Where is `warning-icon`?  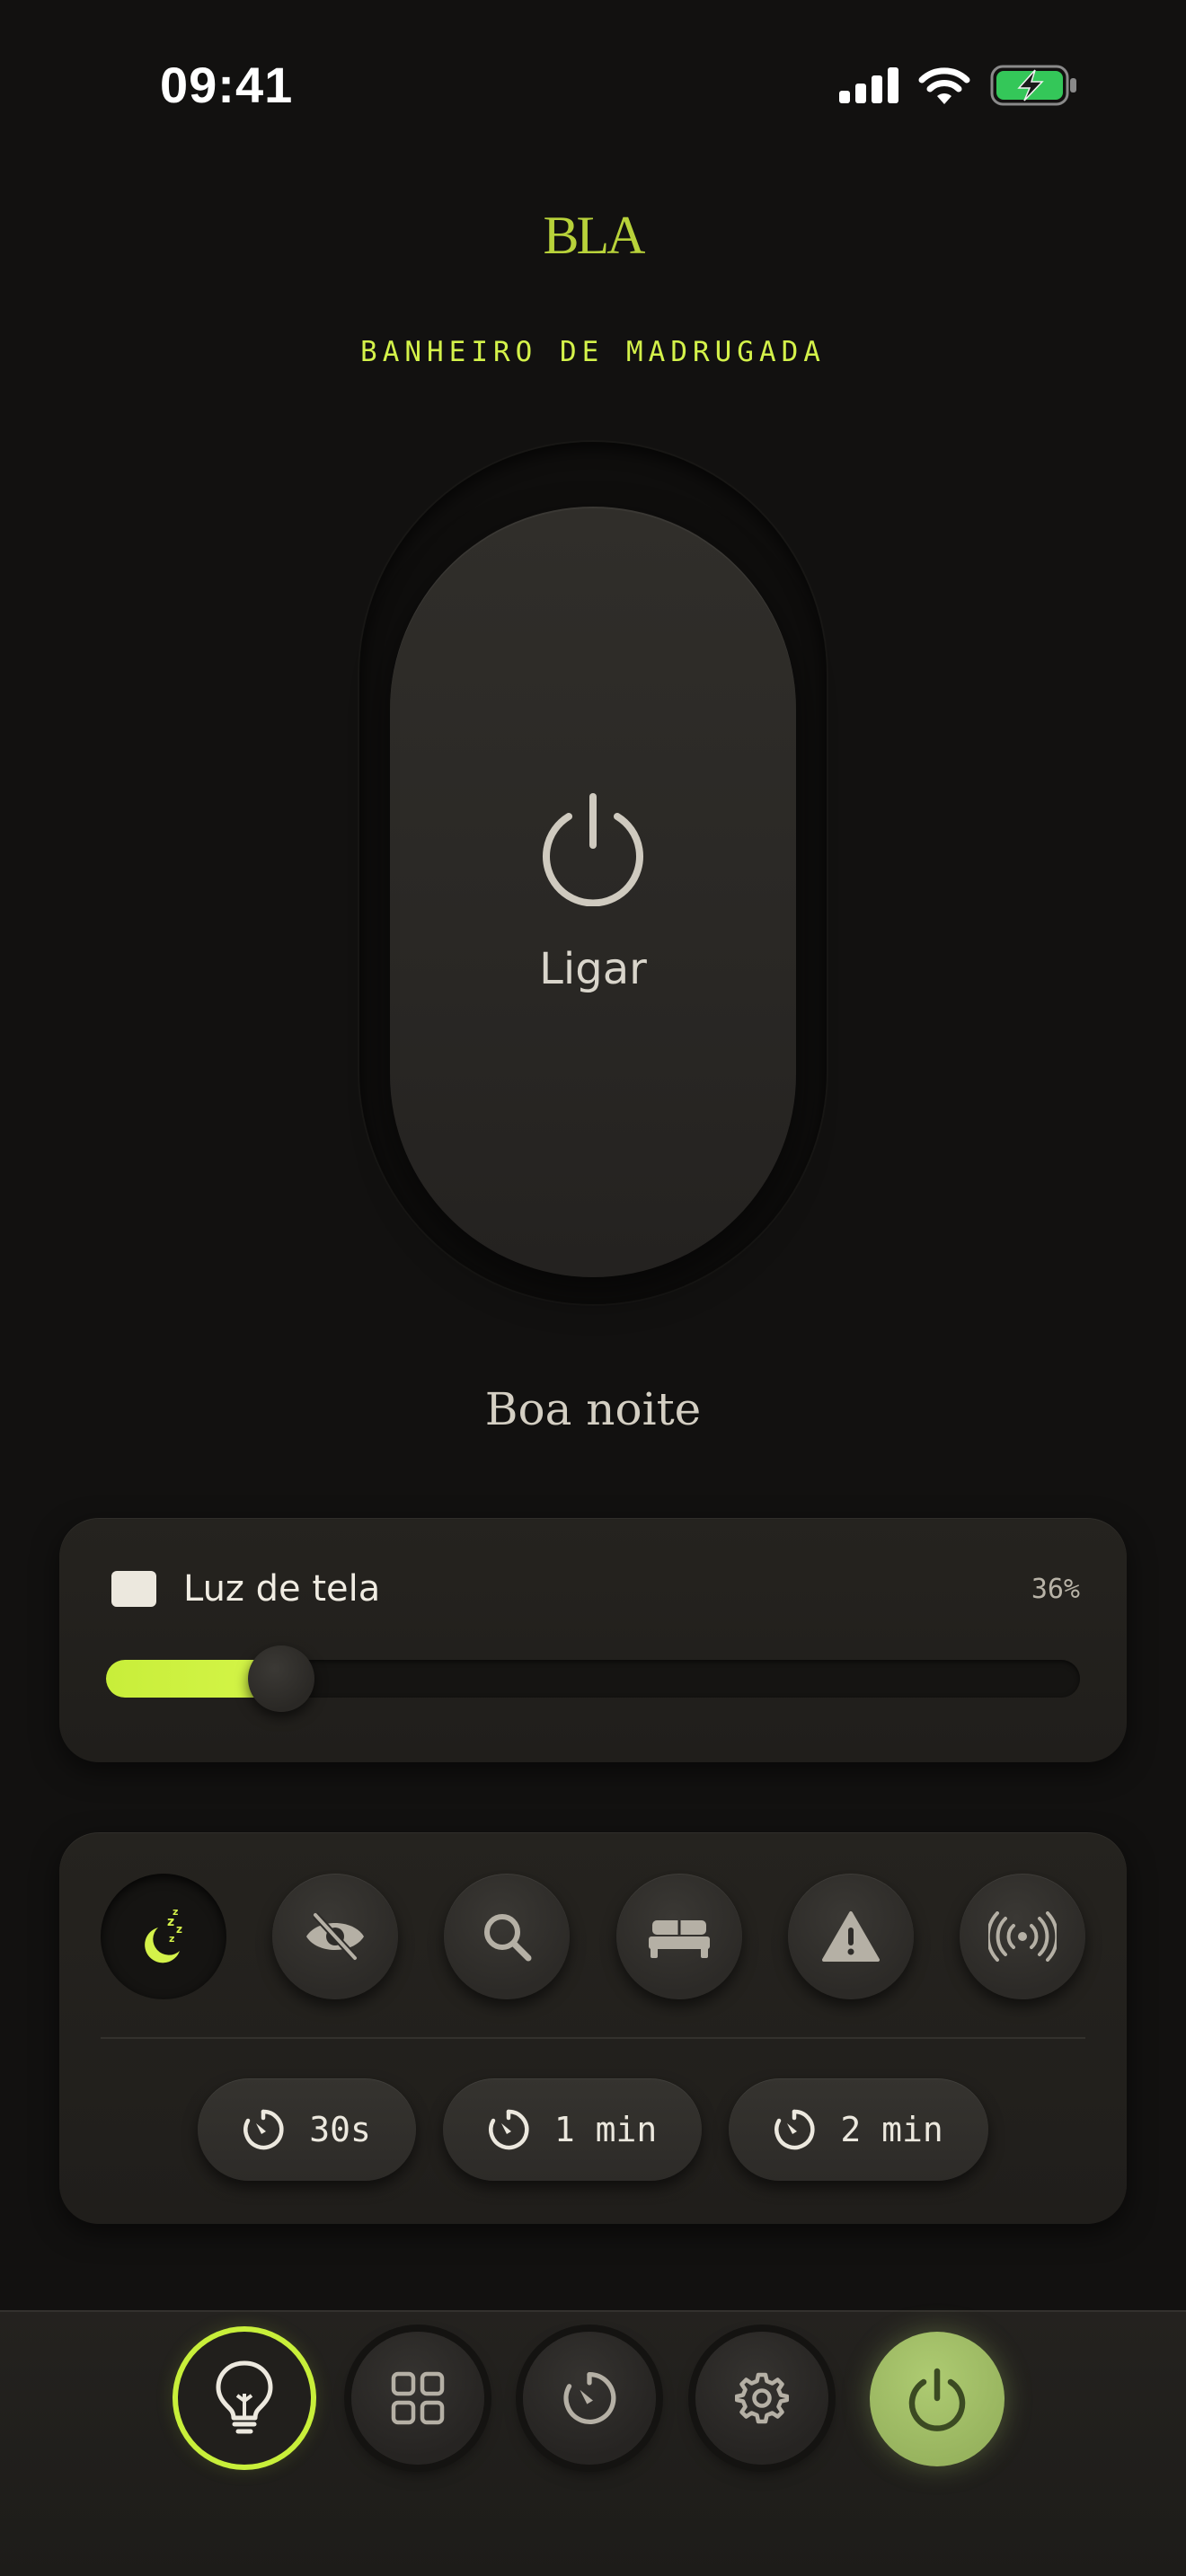
warning-icon is located at coordinates (850, 1936).